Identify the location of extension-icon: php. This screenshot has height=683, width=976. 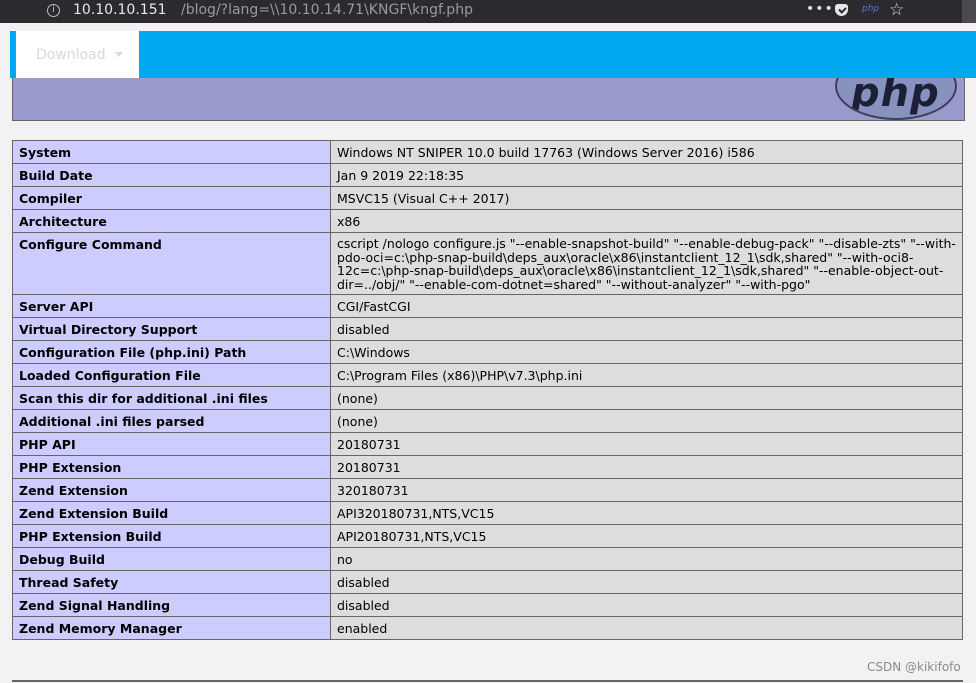
(870, 9).